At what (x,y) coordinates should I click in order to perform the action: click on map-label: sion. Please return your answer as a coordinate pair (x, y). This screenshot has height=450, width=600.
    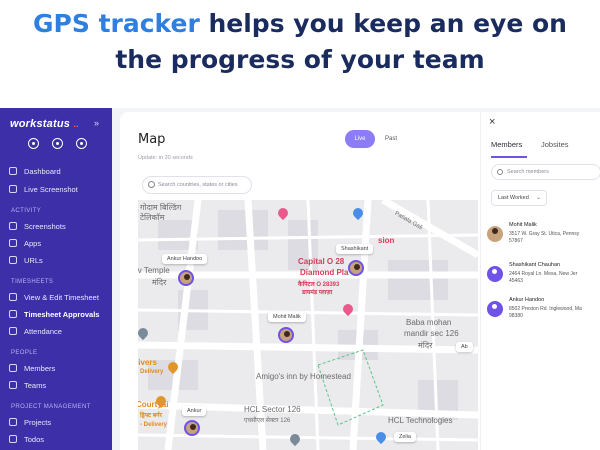
    Looking at the image, I should click on (386, 240).